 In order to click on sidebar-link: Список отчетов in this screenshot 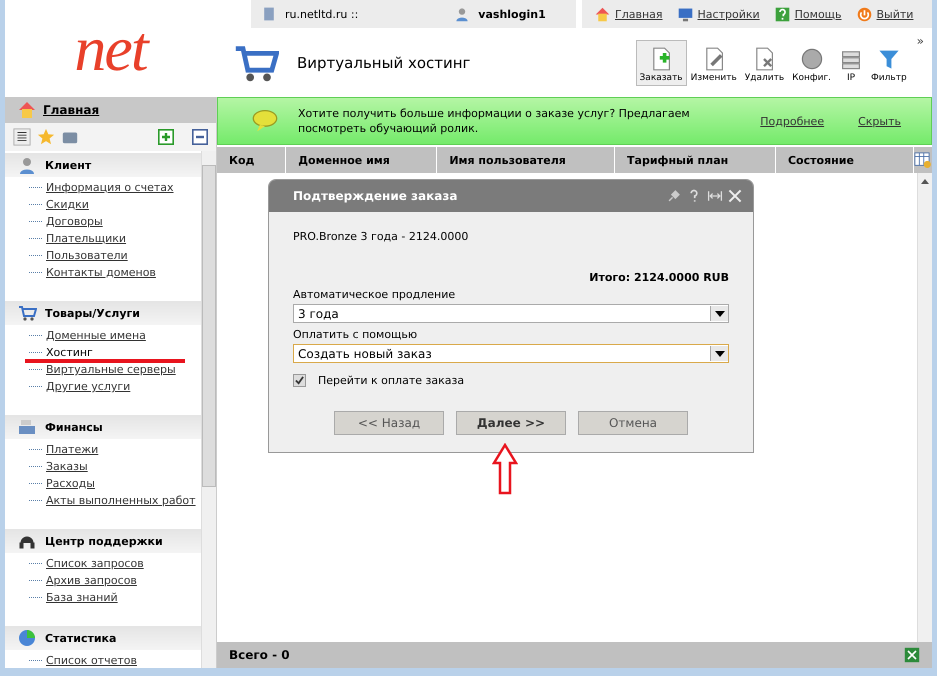, I will do `click(91, 660)`.